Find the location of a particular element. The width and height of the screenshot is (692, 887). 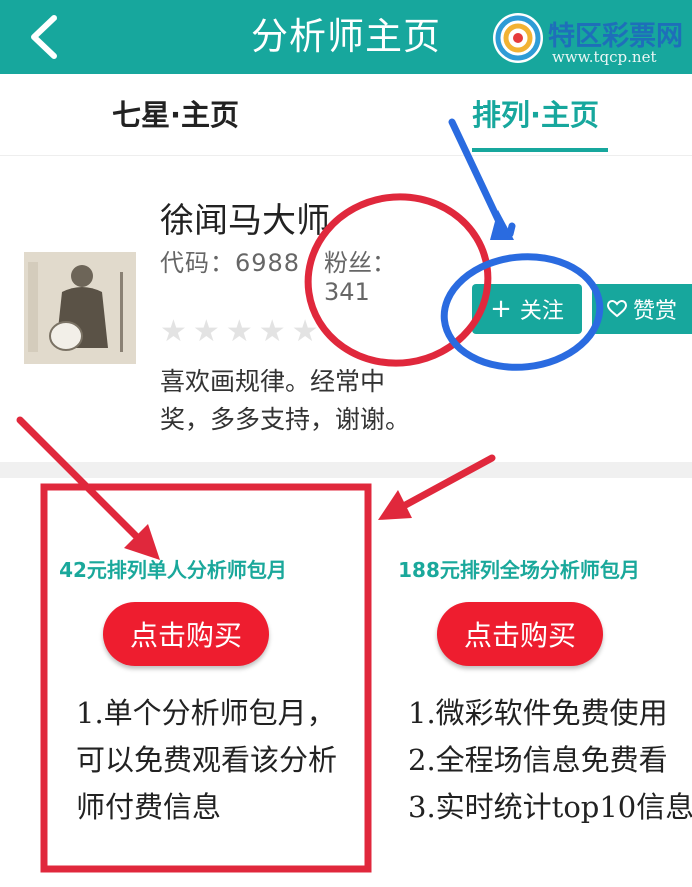

analyst-code: 代码：6988 is located at coordinates (230, 260).